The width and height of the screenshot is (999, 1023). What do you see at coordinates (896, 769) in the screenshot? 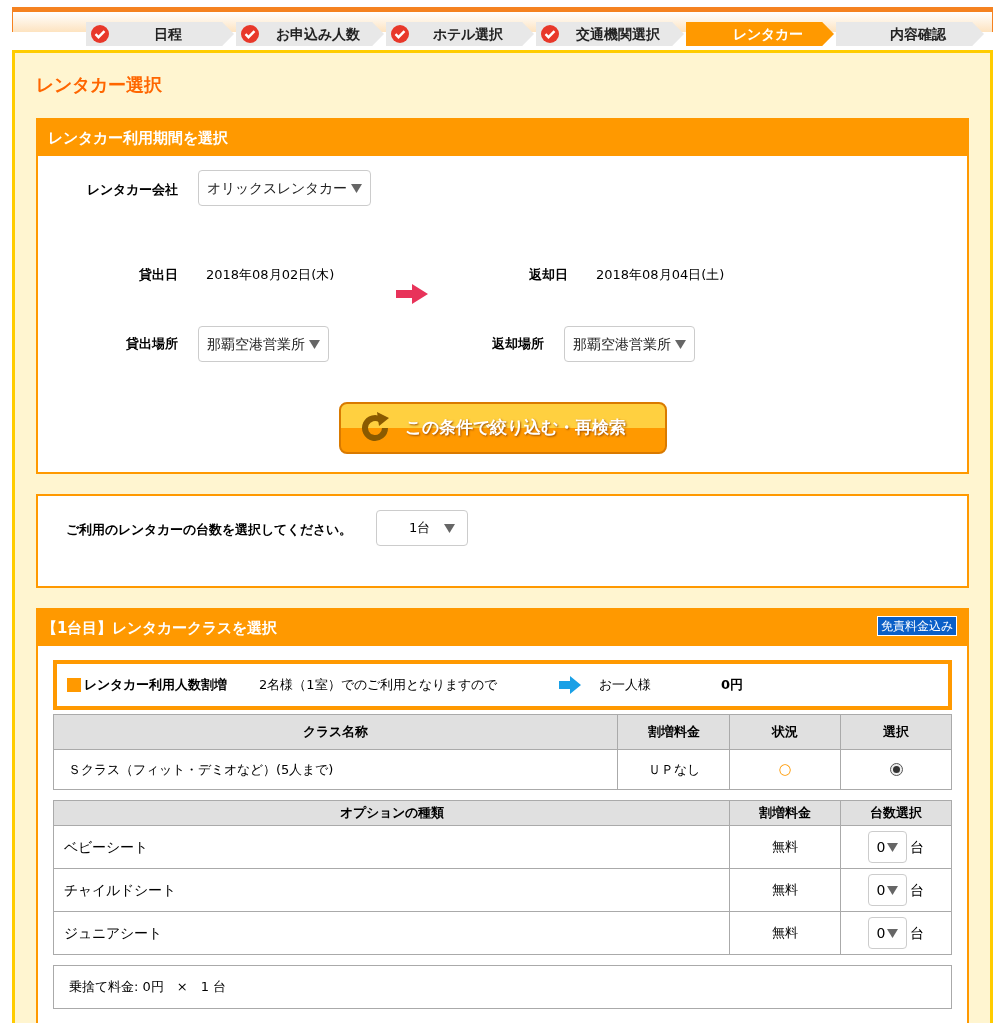
I see `radio-button` at bounding box center [896, 769].